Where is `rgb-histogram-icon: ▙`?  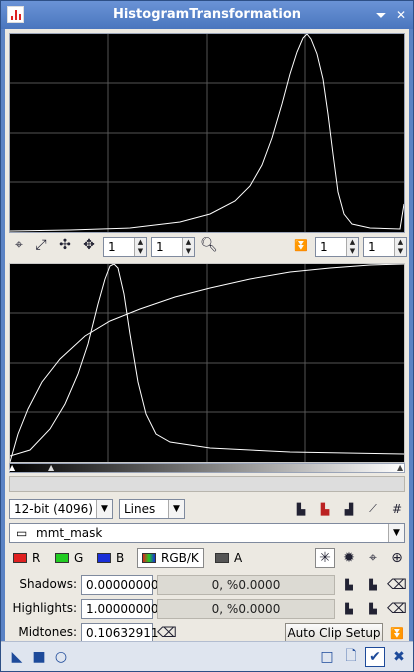
rgb-histogram-icon: ▙ is located at coordinates (325, 509).